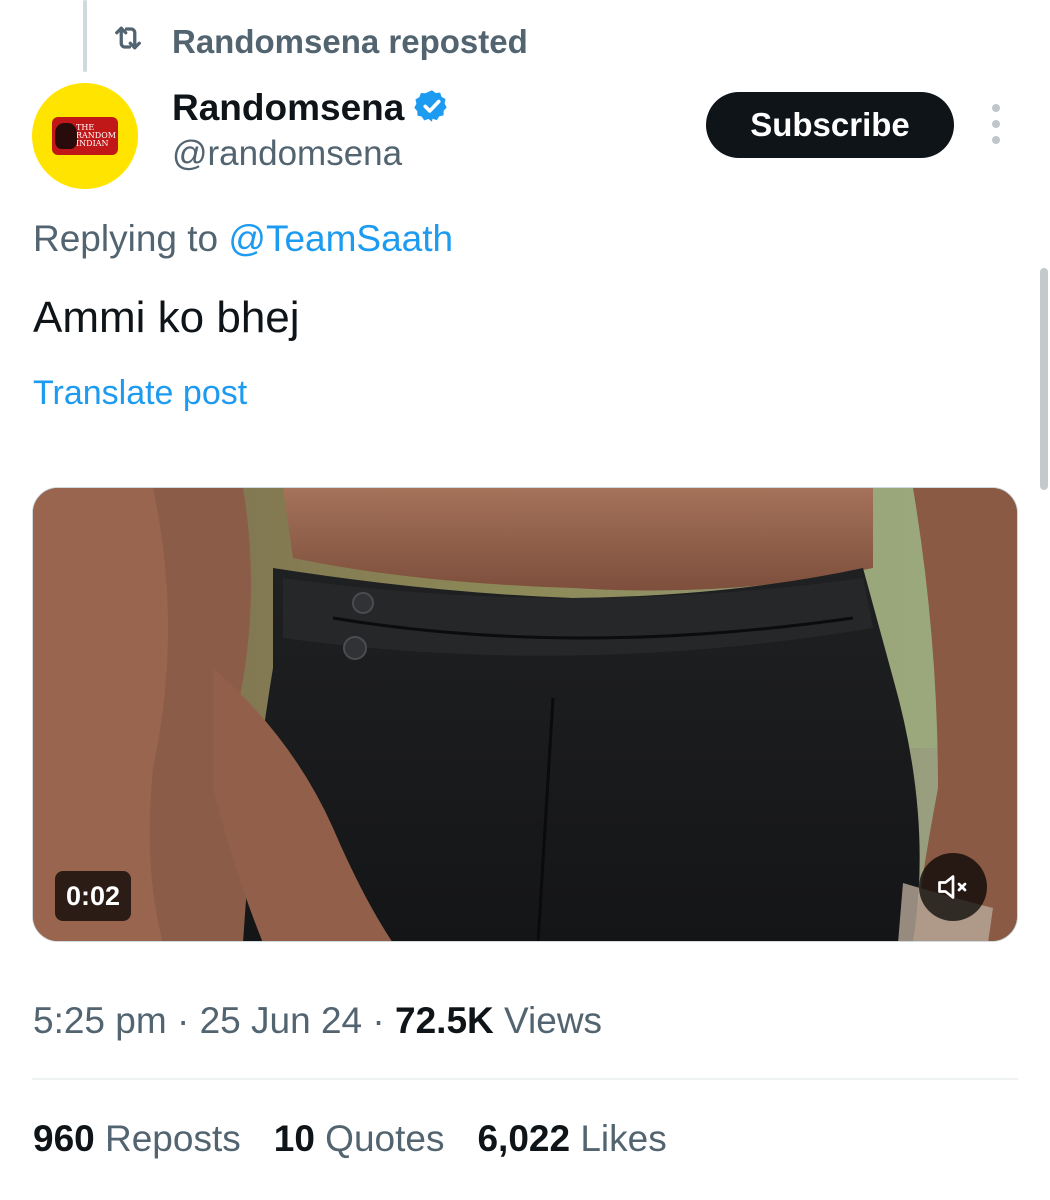 The width and height of the screenshot is (1050, 1200). Describe the element at coordinates (996, 124) in the screenshot. I see `more-vertical-icon` at that location.